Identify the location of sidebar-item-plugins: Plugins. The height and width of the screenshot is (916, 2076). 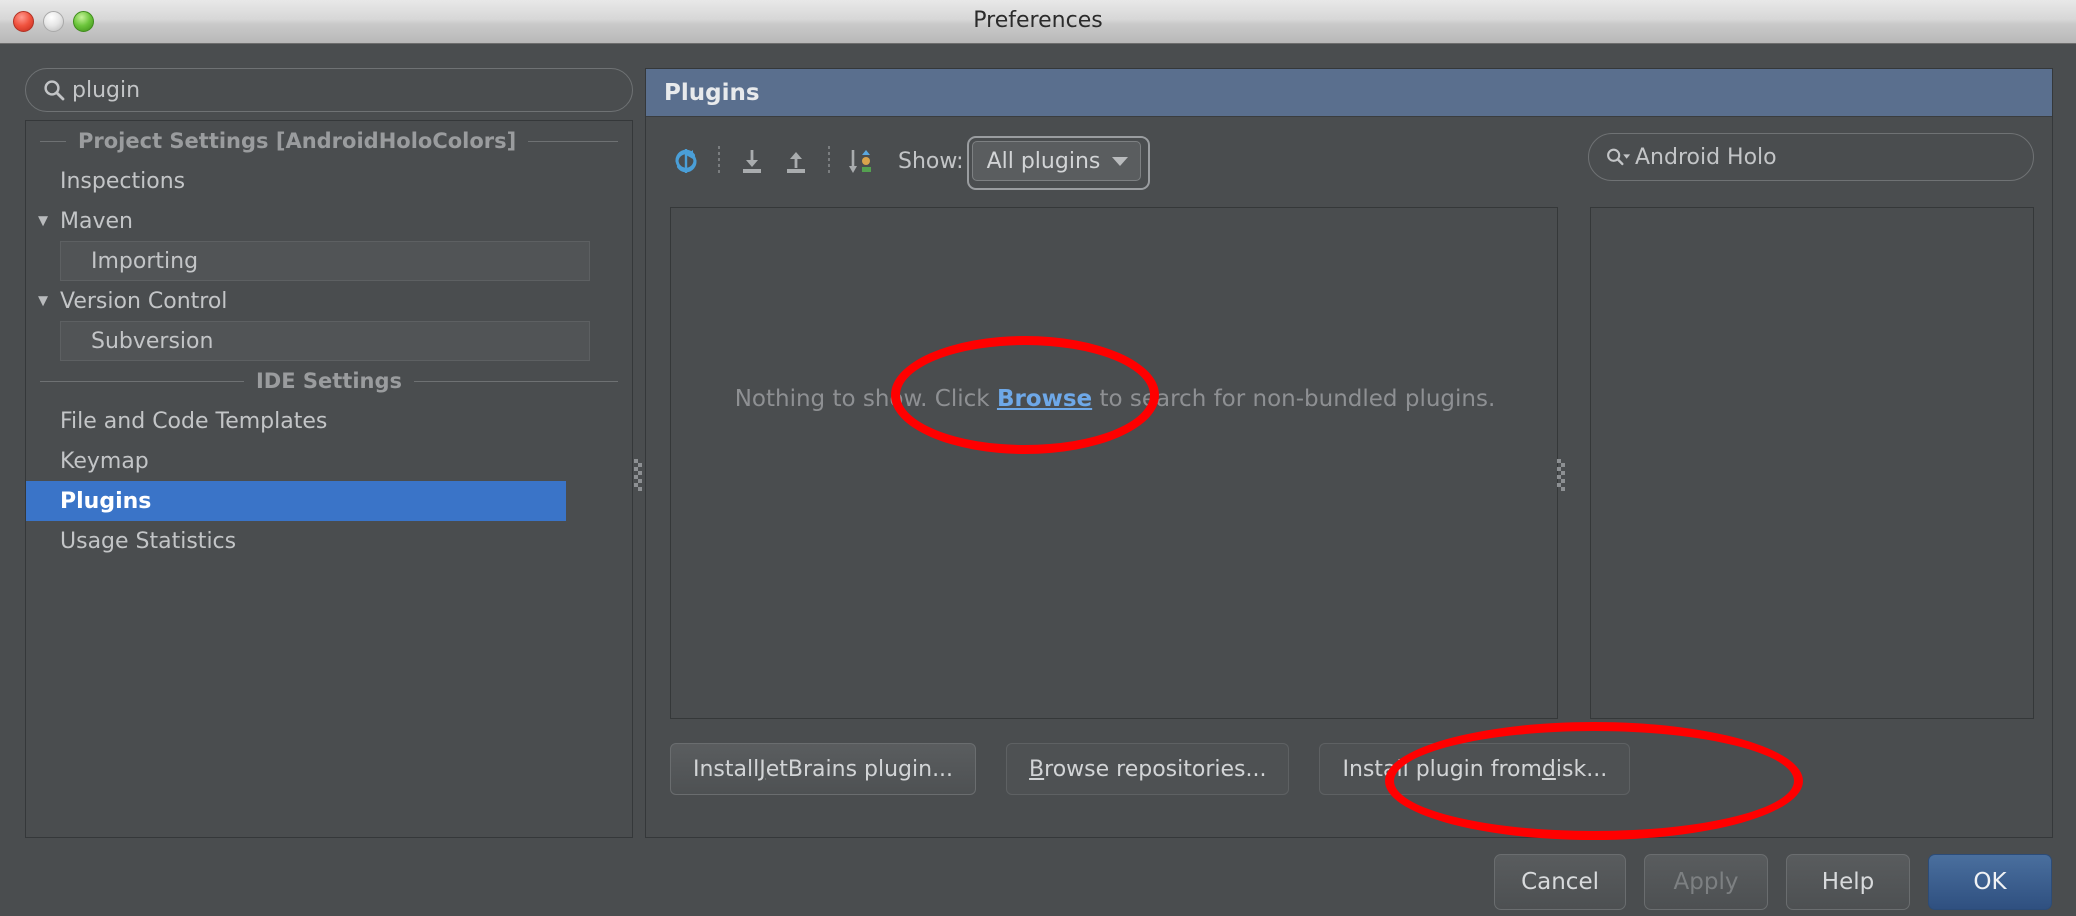
(296, 501).